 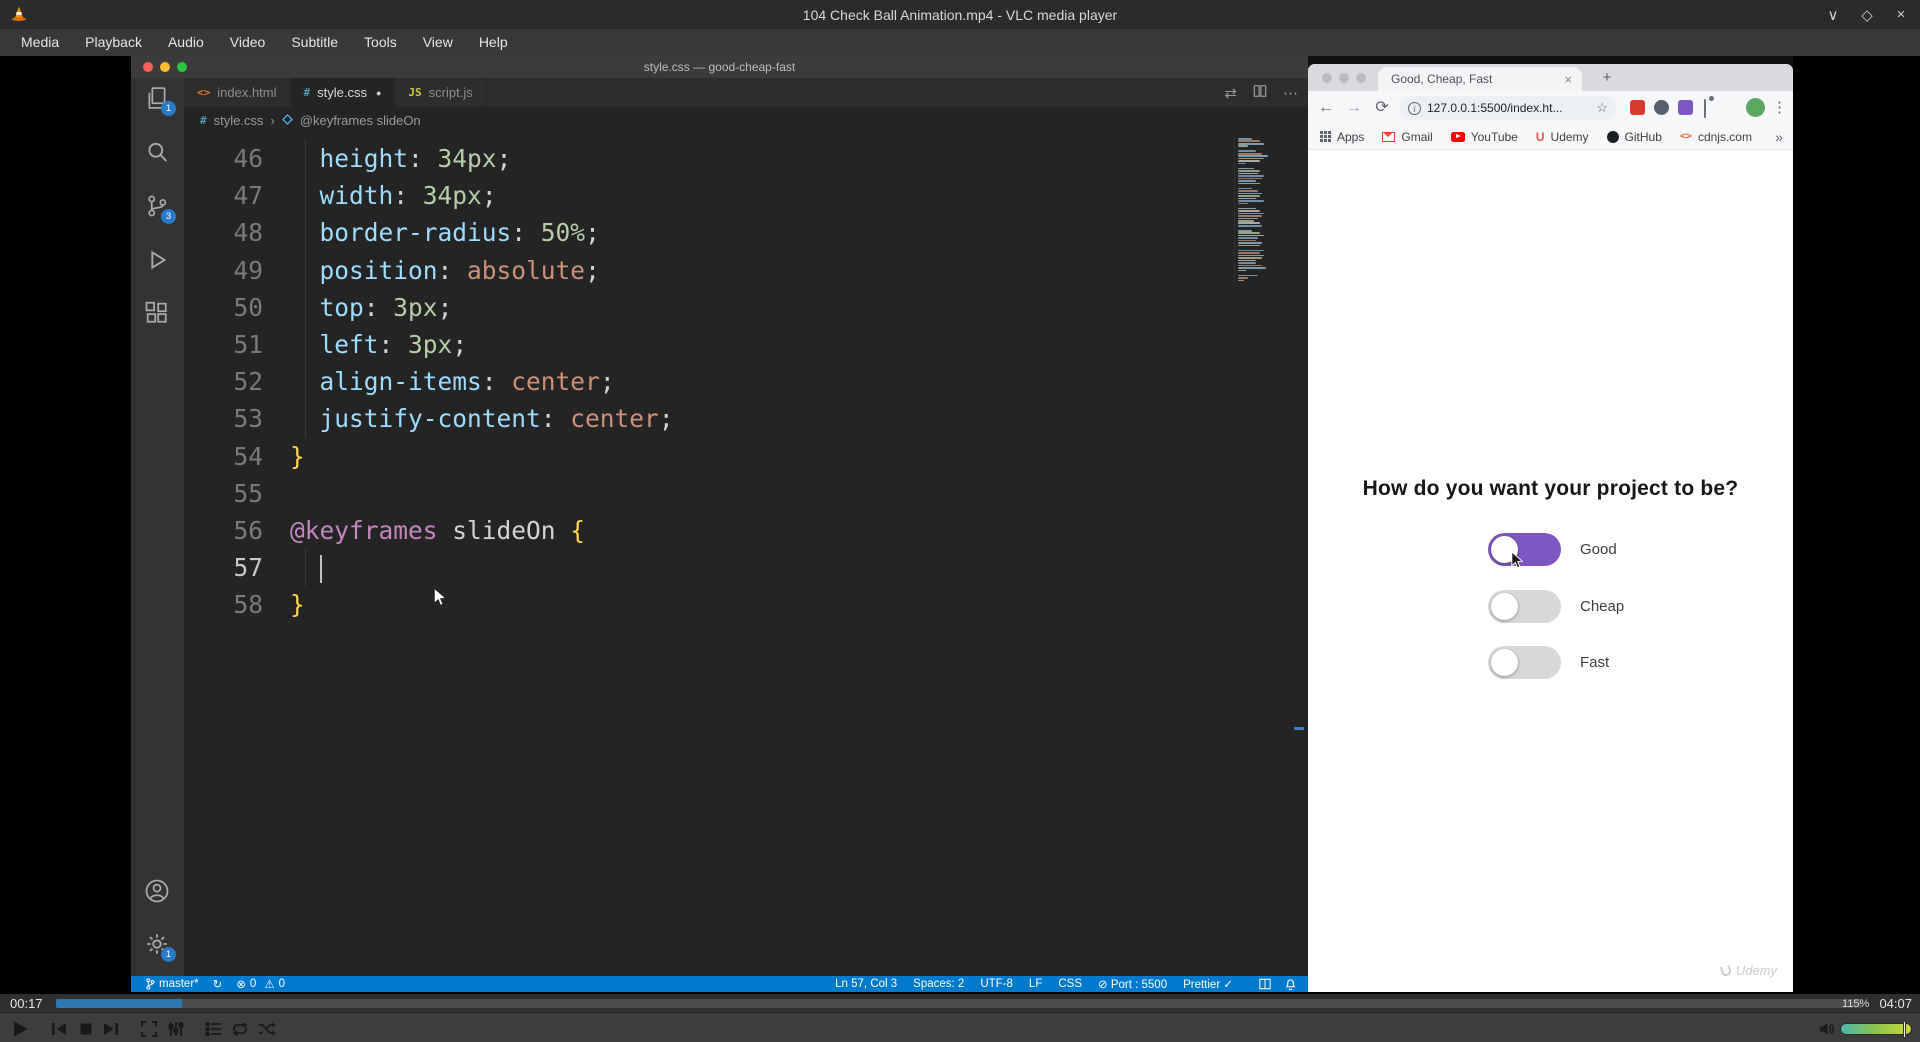 I want to click on site-info-icon: i, so click(x=1414, y=108).